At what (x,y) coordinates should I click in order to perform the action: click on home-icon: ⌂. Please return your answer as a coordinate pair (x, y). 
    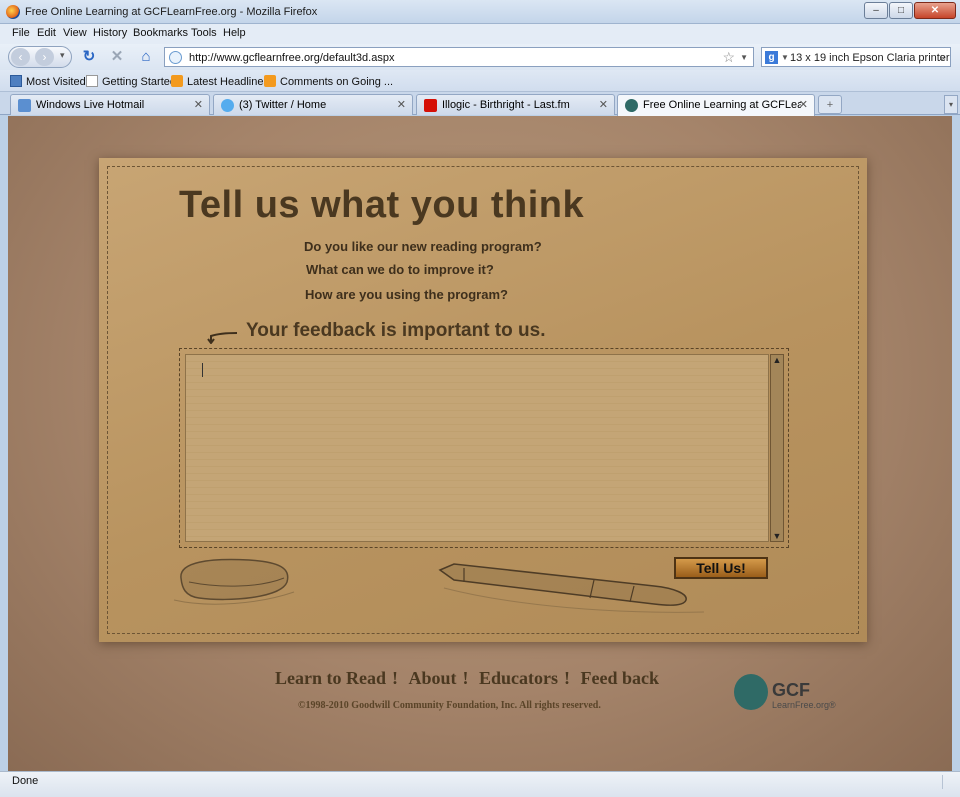
    Looking at the image, I should click on (146, 57).